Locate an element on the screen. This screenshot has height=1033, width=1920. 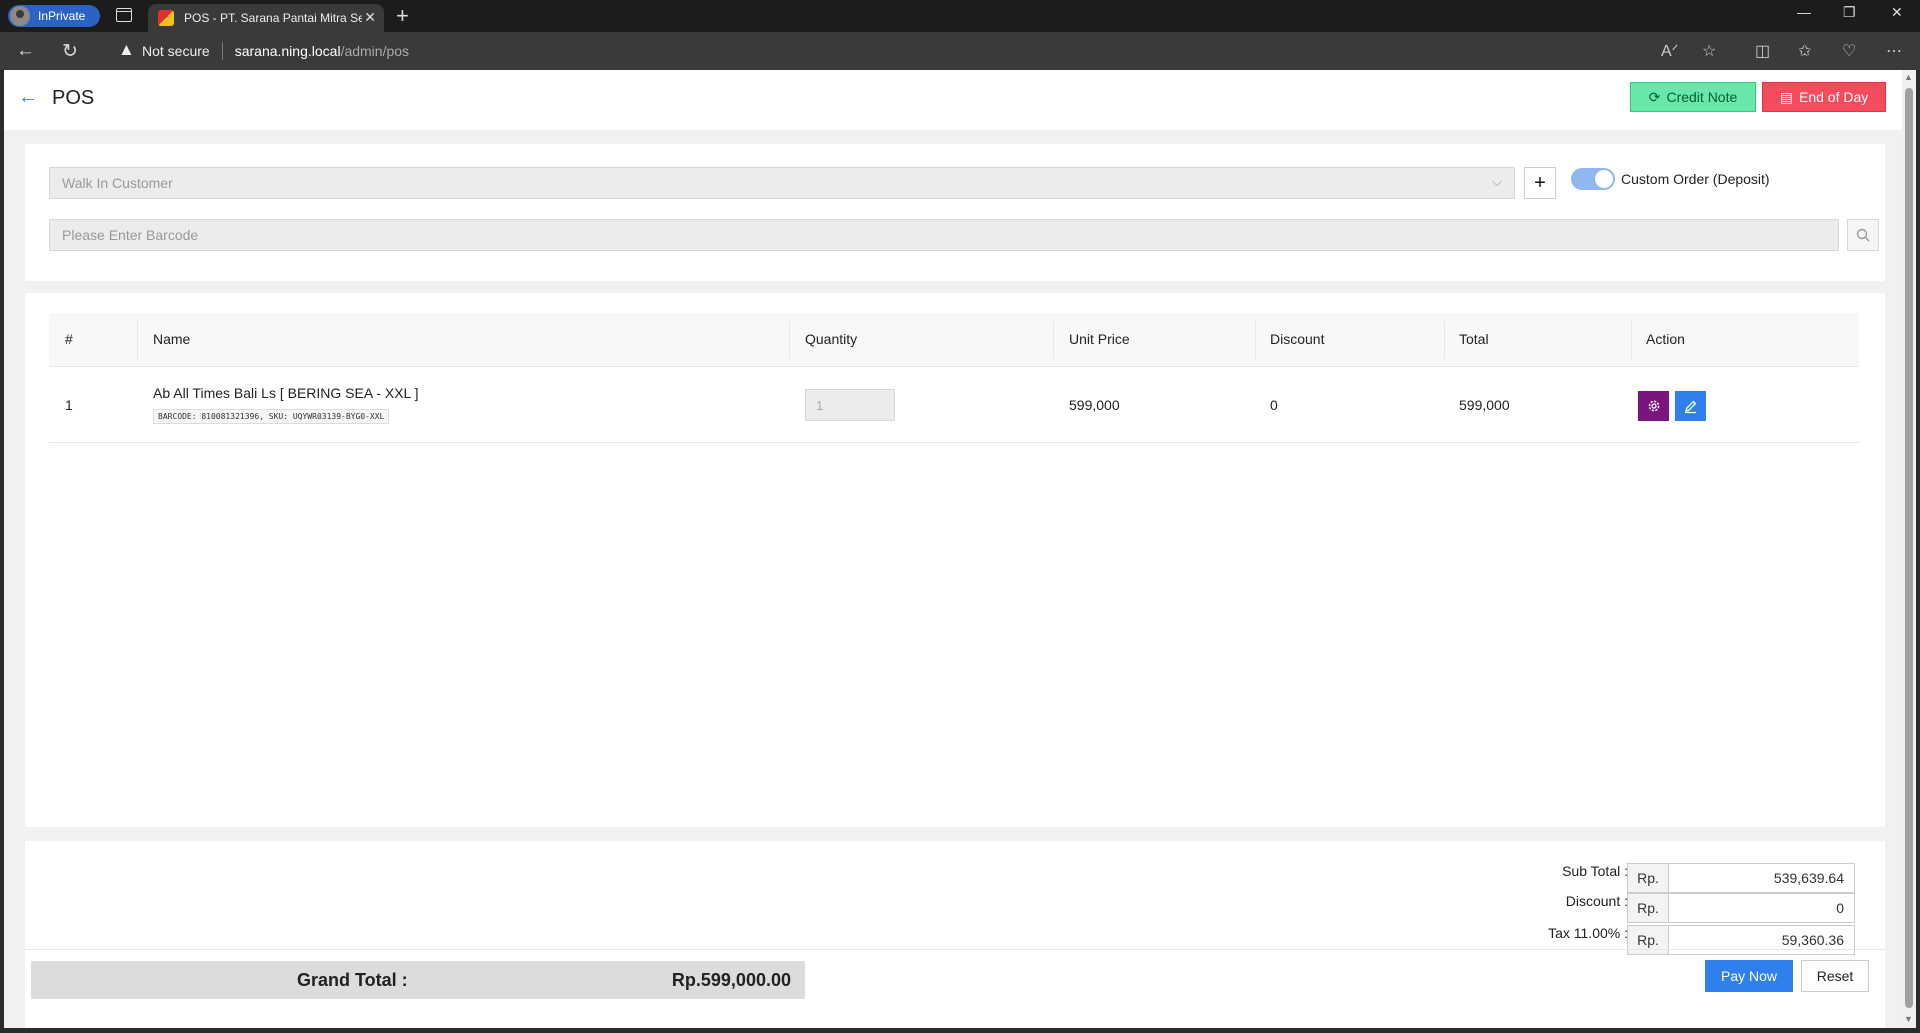
credit-note-button: ⟳ Credit Note is located at coordinates (1693, 97).